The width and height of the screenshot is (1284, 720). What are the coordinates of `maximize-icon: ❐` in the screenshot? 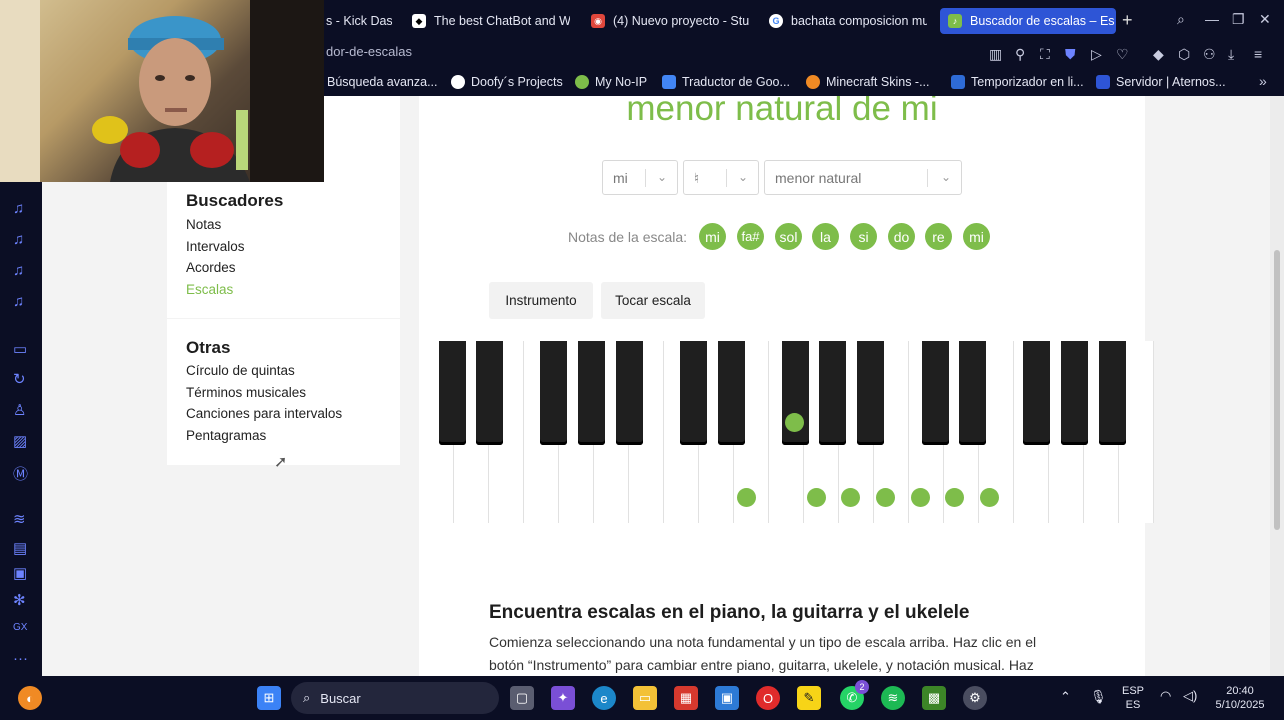 It's located at (1238, 19).